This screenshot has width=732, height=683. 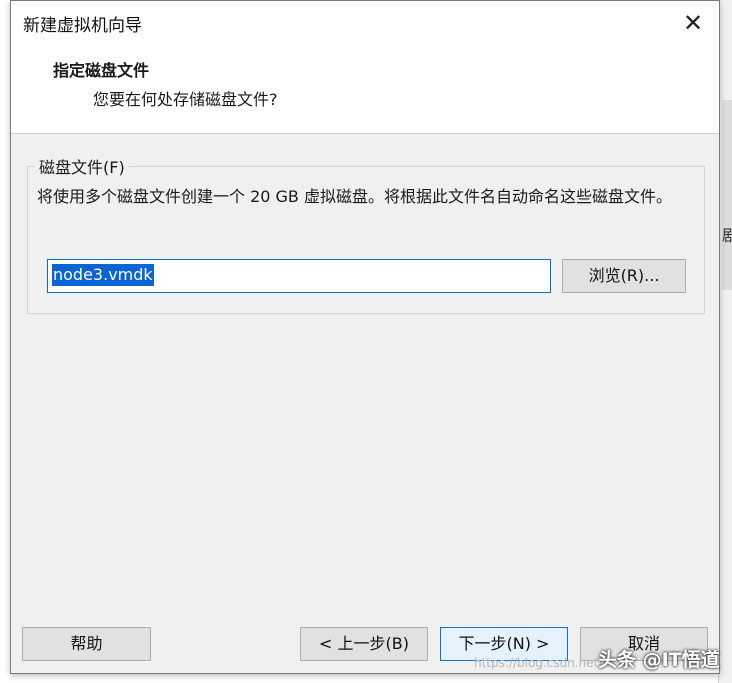 I want to click on page-subtitle: 您要在何处存储磁盘文件?, so click(x=185, y=99).